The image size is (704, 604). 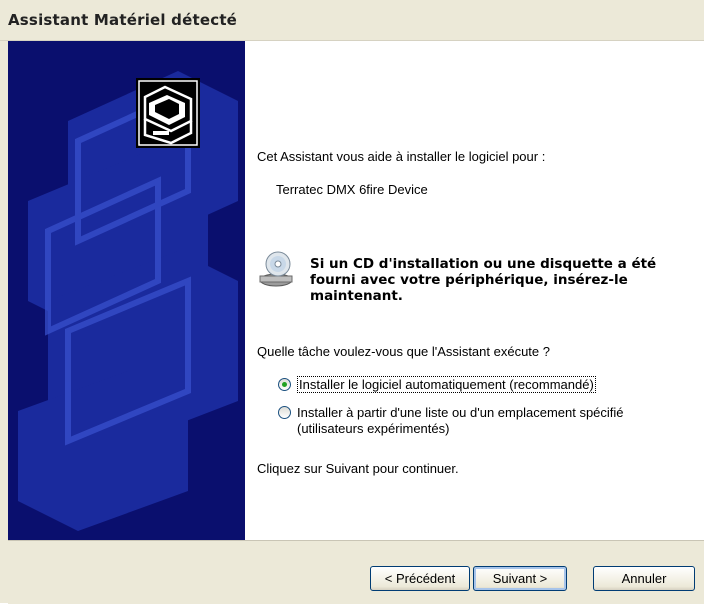 What do you see at coordinates (644, 578) in the screenshot?
I see `cancel-button: Annuler` at bounding box center [644, 578].